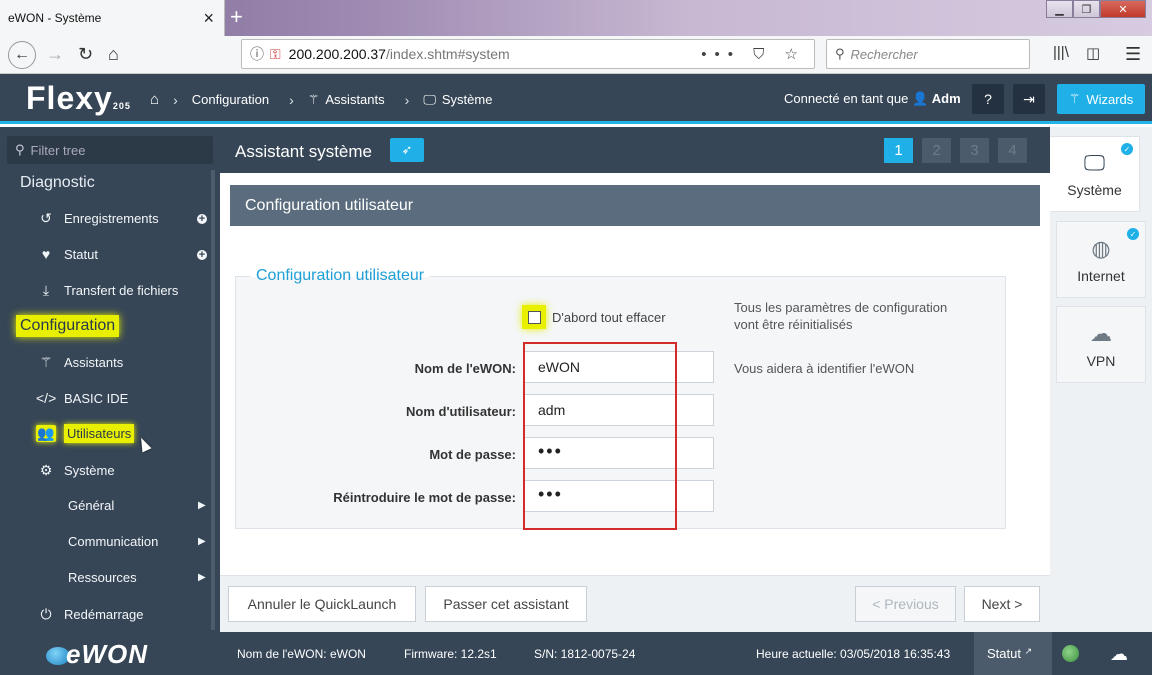 This screenshot has width=1152, height=675. What do you see at coordinates (619, 496) in the screenshot?
I see `confirm-password-input` at bounding box center [619, 496].